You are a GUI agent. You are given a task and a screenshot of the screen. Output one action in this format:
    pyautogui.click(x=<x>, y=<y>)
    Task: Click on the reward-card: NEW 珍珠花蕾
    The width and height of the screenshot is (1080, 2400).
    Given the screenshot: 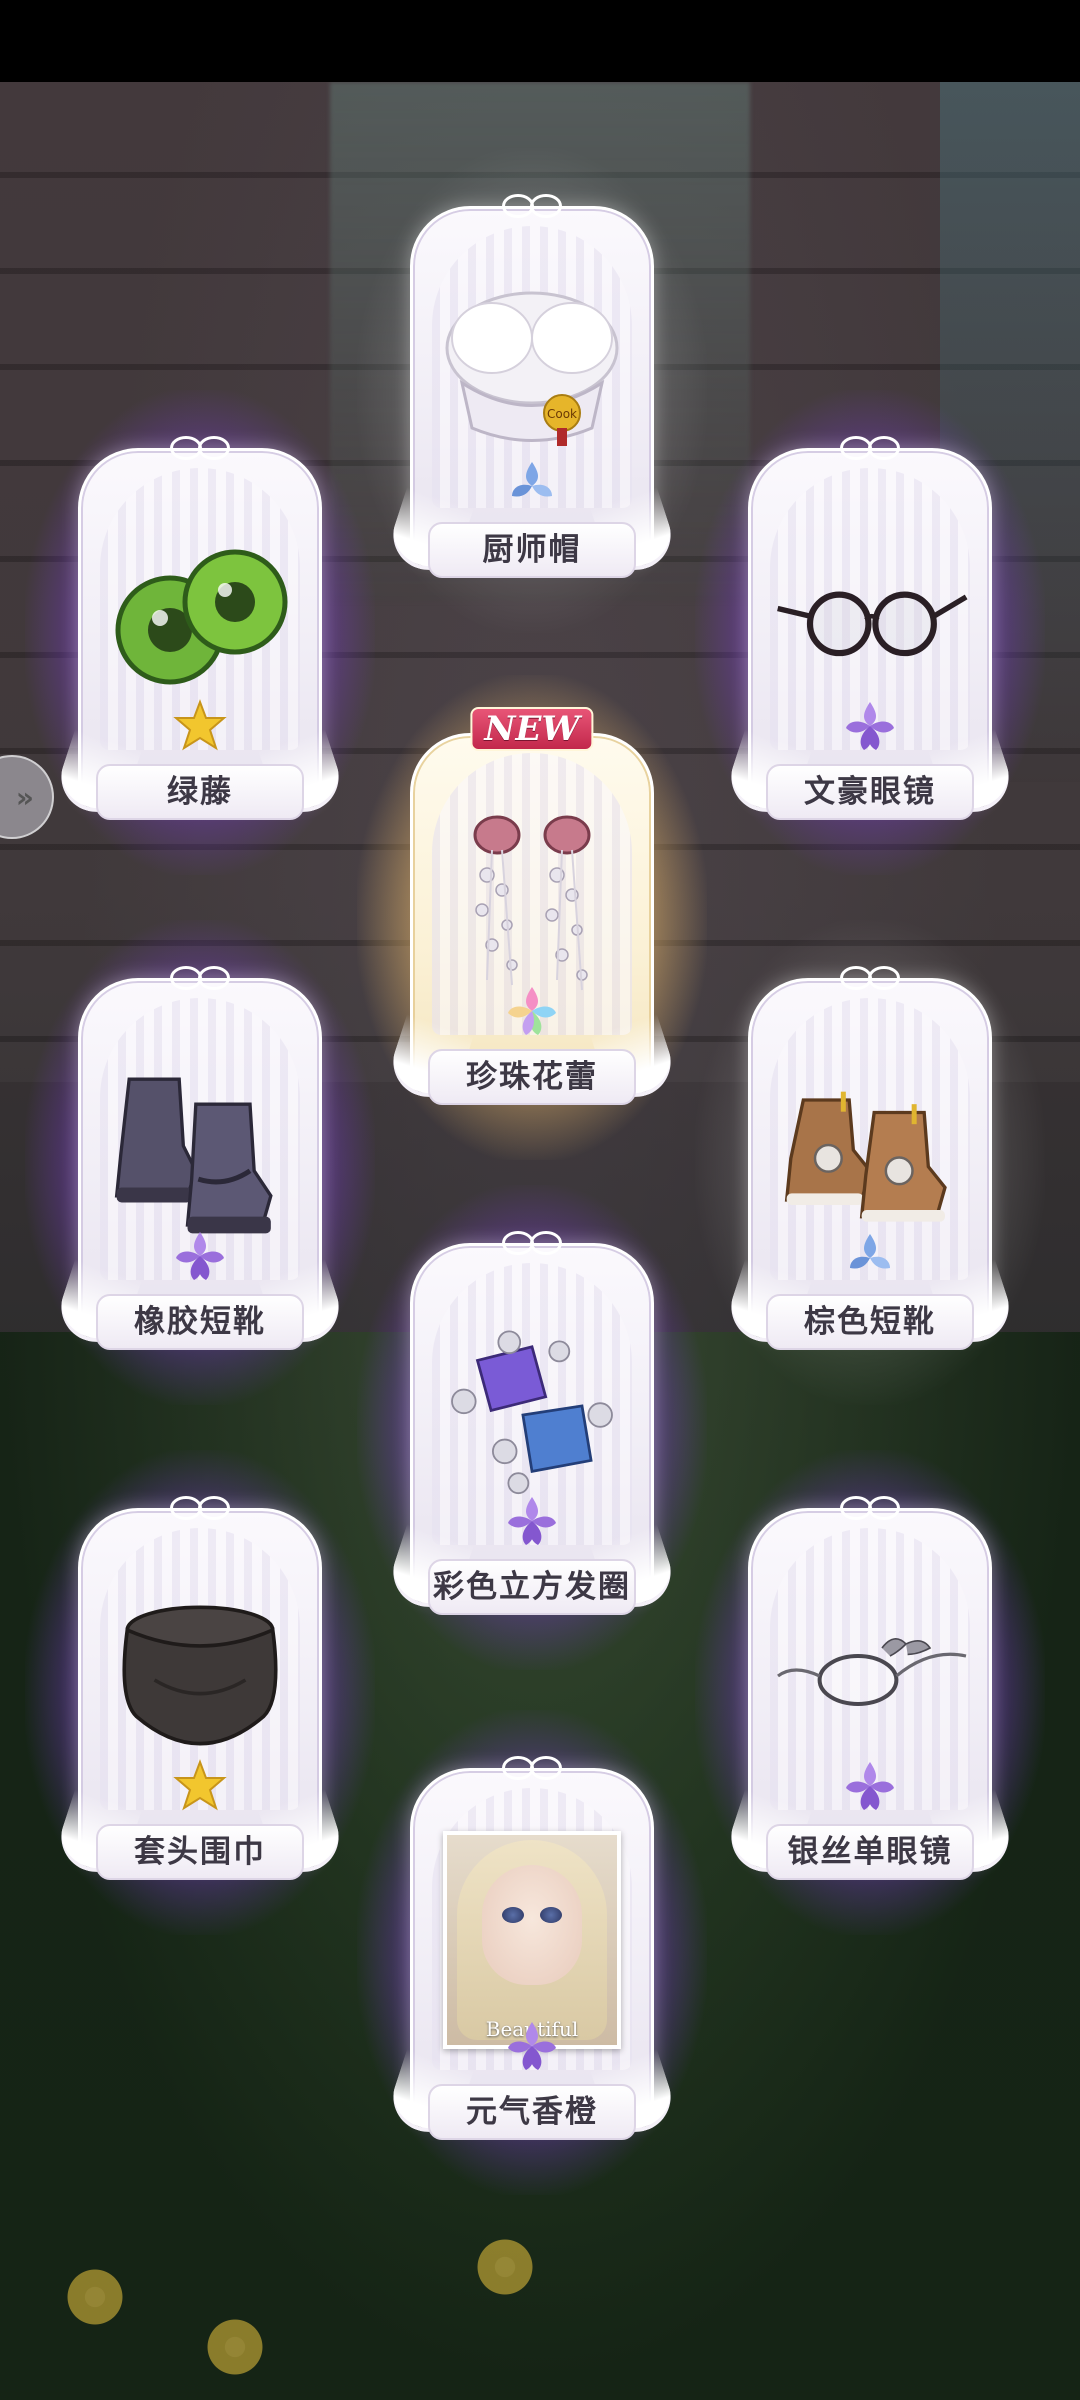 What is the action you would take?
    pyautogui.click(x=532, y=917)
    